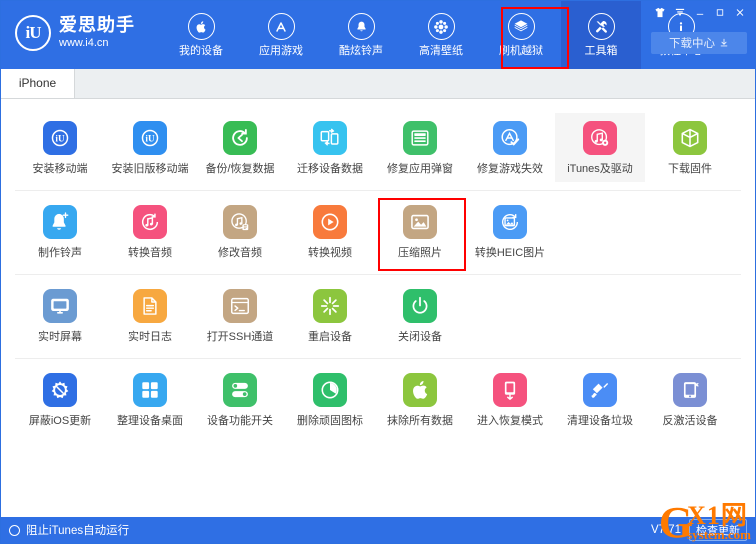 Image resolution: width=756 pixels, height=544 pixels. What do you see at coordinates (378, 530) in the screenshot?
I see `status-bar: 阻止iTunes自动运行 V7.71 检查更新` at bounding box center [378, 530].